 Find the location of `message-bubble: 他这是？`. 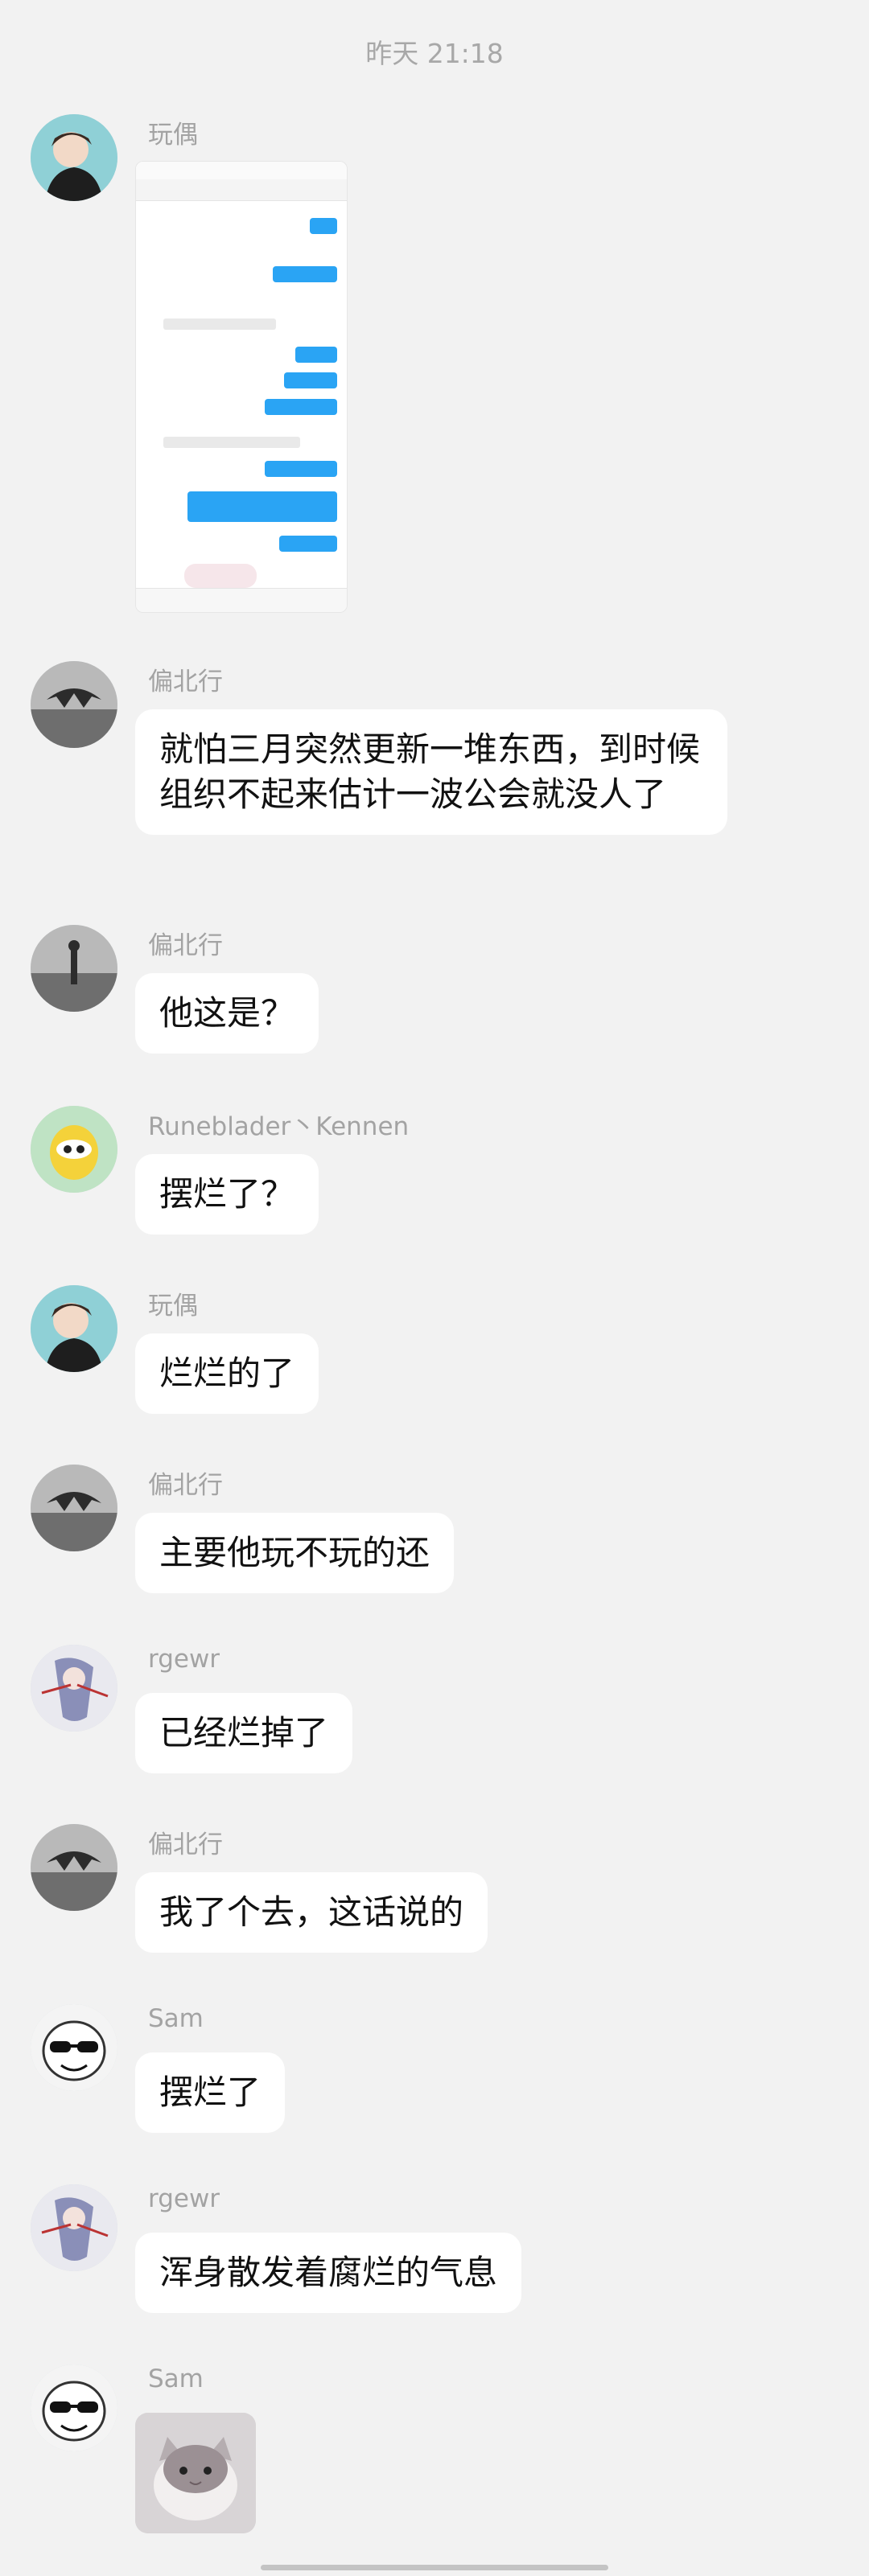

message-bubble: 他这是？ is located at coordinates (227, 1013).